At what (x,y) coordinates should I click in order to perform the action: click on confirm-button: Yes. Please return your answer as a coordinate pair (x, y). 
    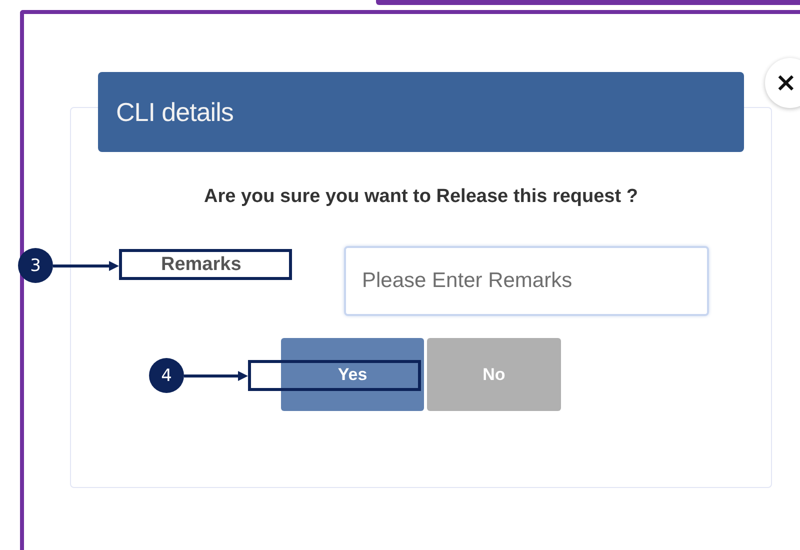
    Looking at the image, I should click on (352, 374).